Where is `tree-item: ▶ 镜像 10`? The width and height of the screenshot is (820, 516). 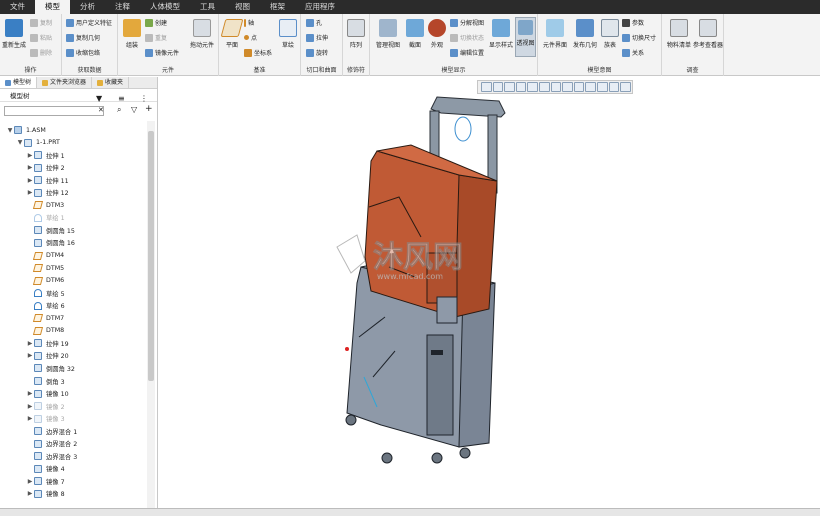 tree-item: ▶ 镜像 10 is located at coordinates (47, 394).